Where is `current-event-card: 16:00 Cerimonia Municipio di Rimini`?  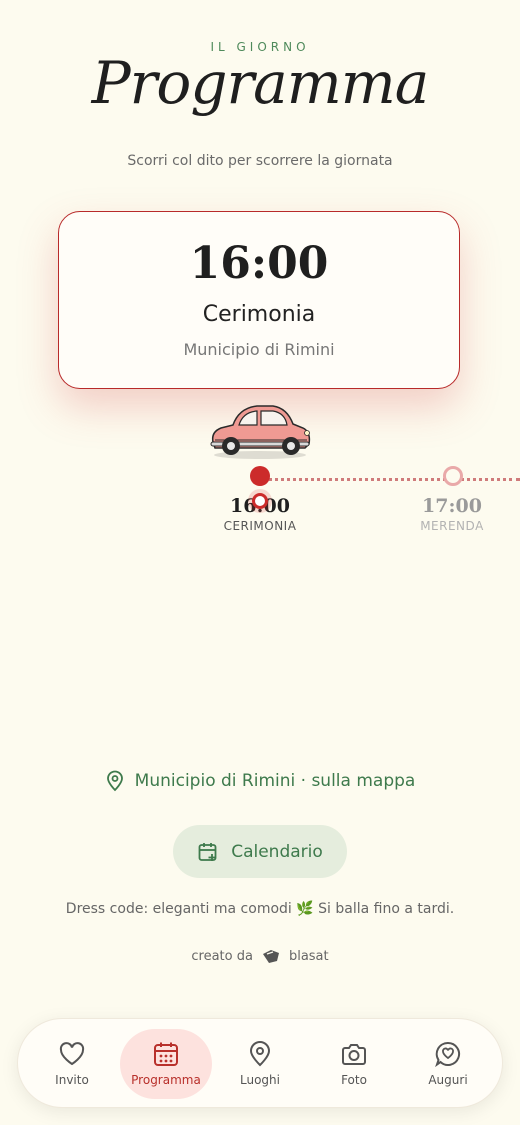 current-event-card: 16:00 Cerimonia Municipio di Rimini is located at coordinates (259, 300).